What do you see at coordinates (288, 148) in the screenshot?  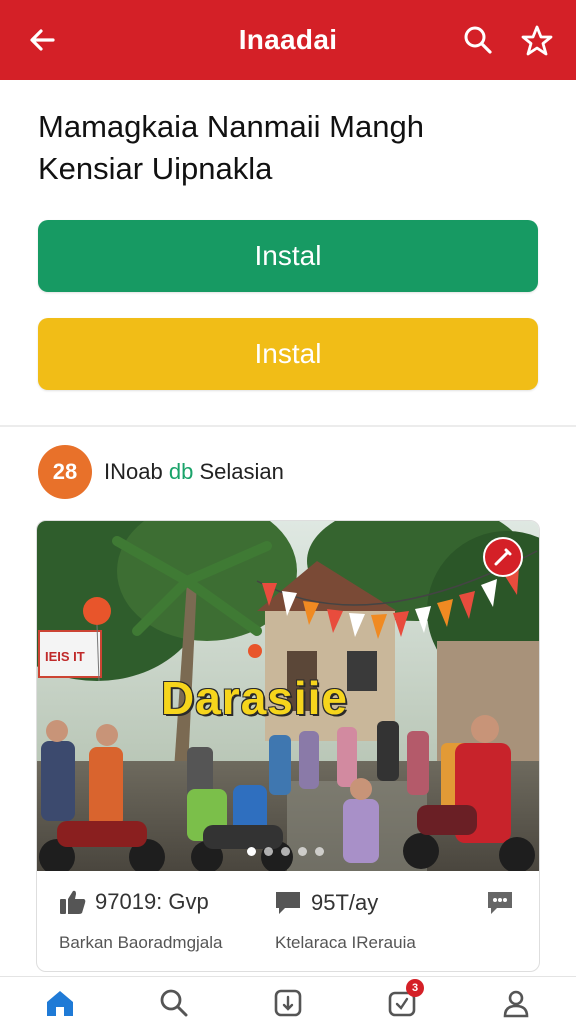 I see `promo-heading: Mamagkaia Nanmaii Mangh Kensiar Uipnakla` at bounding box center [288, 148].